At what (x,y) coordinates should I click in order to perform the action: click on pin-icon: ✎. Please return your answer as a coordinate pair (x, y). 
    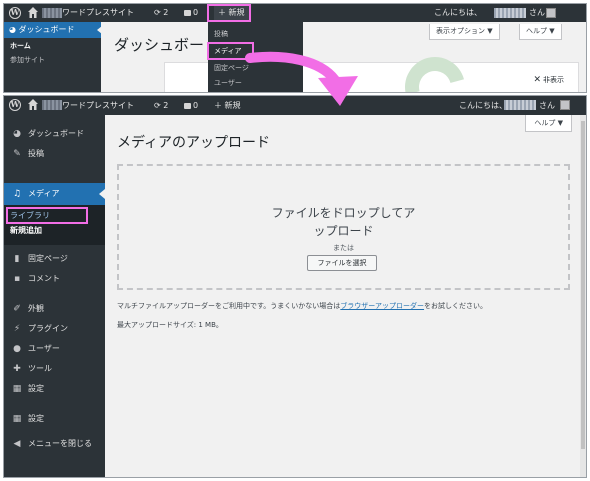
    Looking at the image, I should click on (17, 154).